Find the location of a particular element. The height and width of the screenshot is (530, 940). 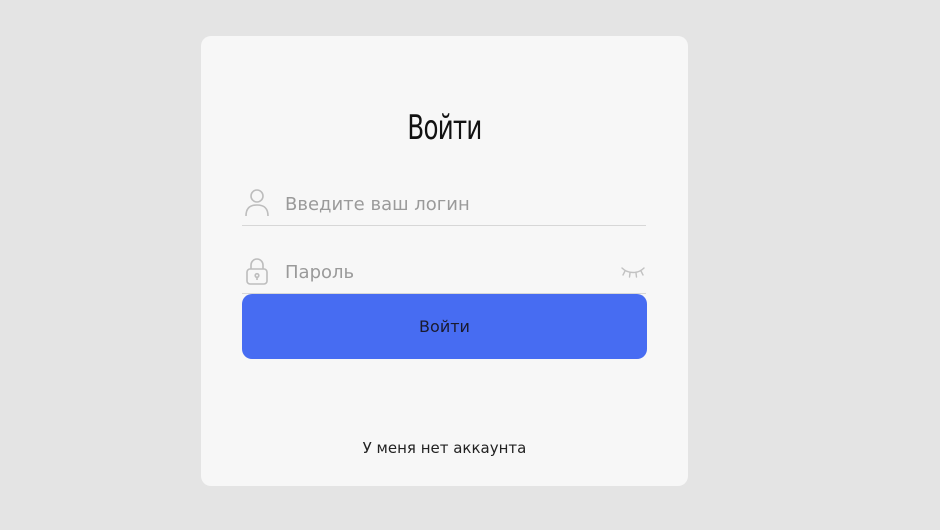

no-account-link: У меня нет аккаунта is located at coordinates (444, 448).